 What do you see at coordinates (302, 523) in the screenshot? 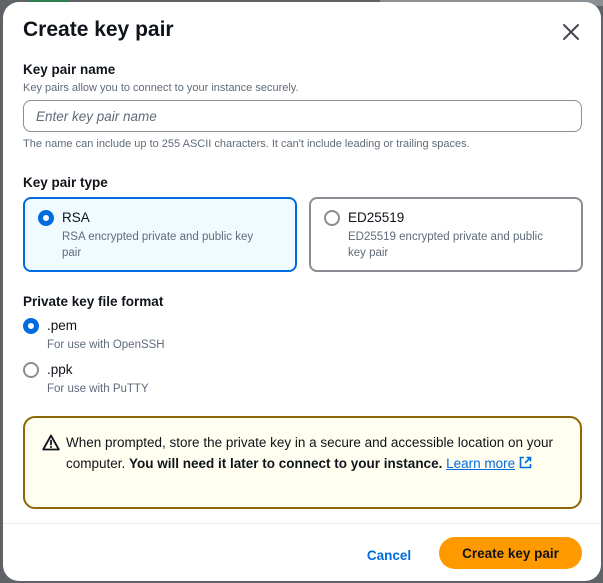
I see `footer-divider` at bounding box center [302, 523].